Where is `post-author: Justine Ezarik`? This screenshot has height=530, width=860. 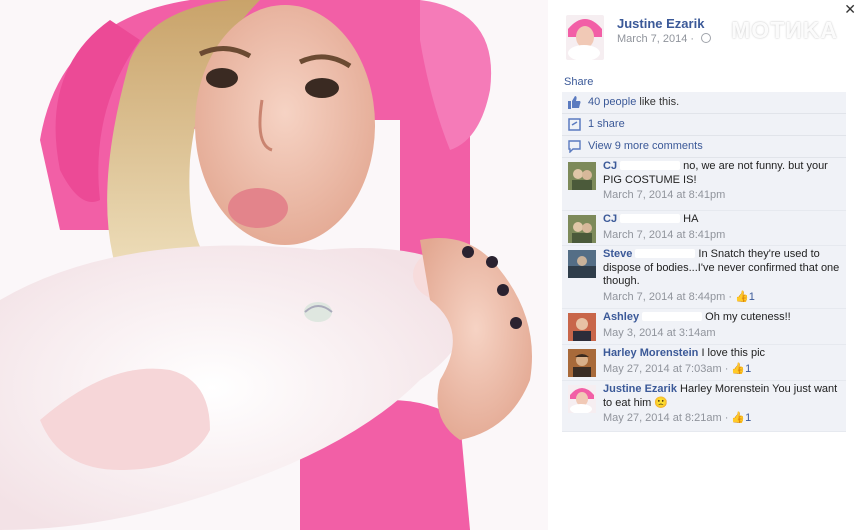
post-author: Justine Ezarik is located at coordinates (660, 23).